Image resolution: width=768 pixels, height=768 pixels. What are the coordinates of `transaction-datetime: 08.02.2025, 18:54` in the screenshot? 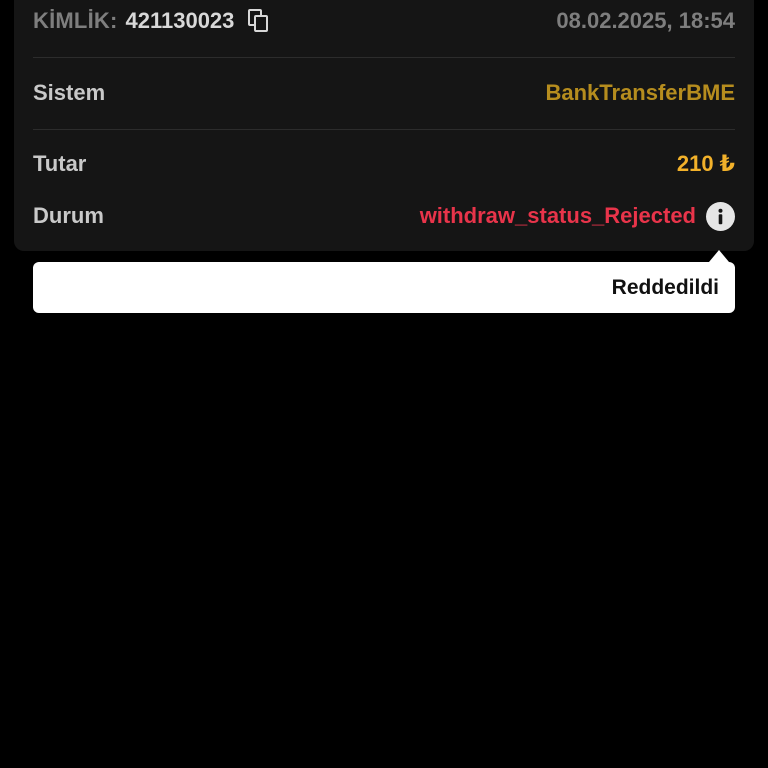 It's located at (645, 20).